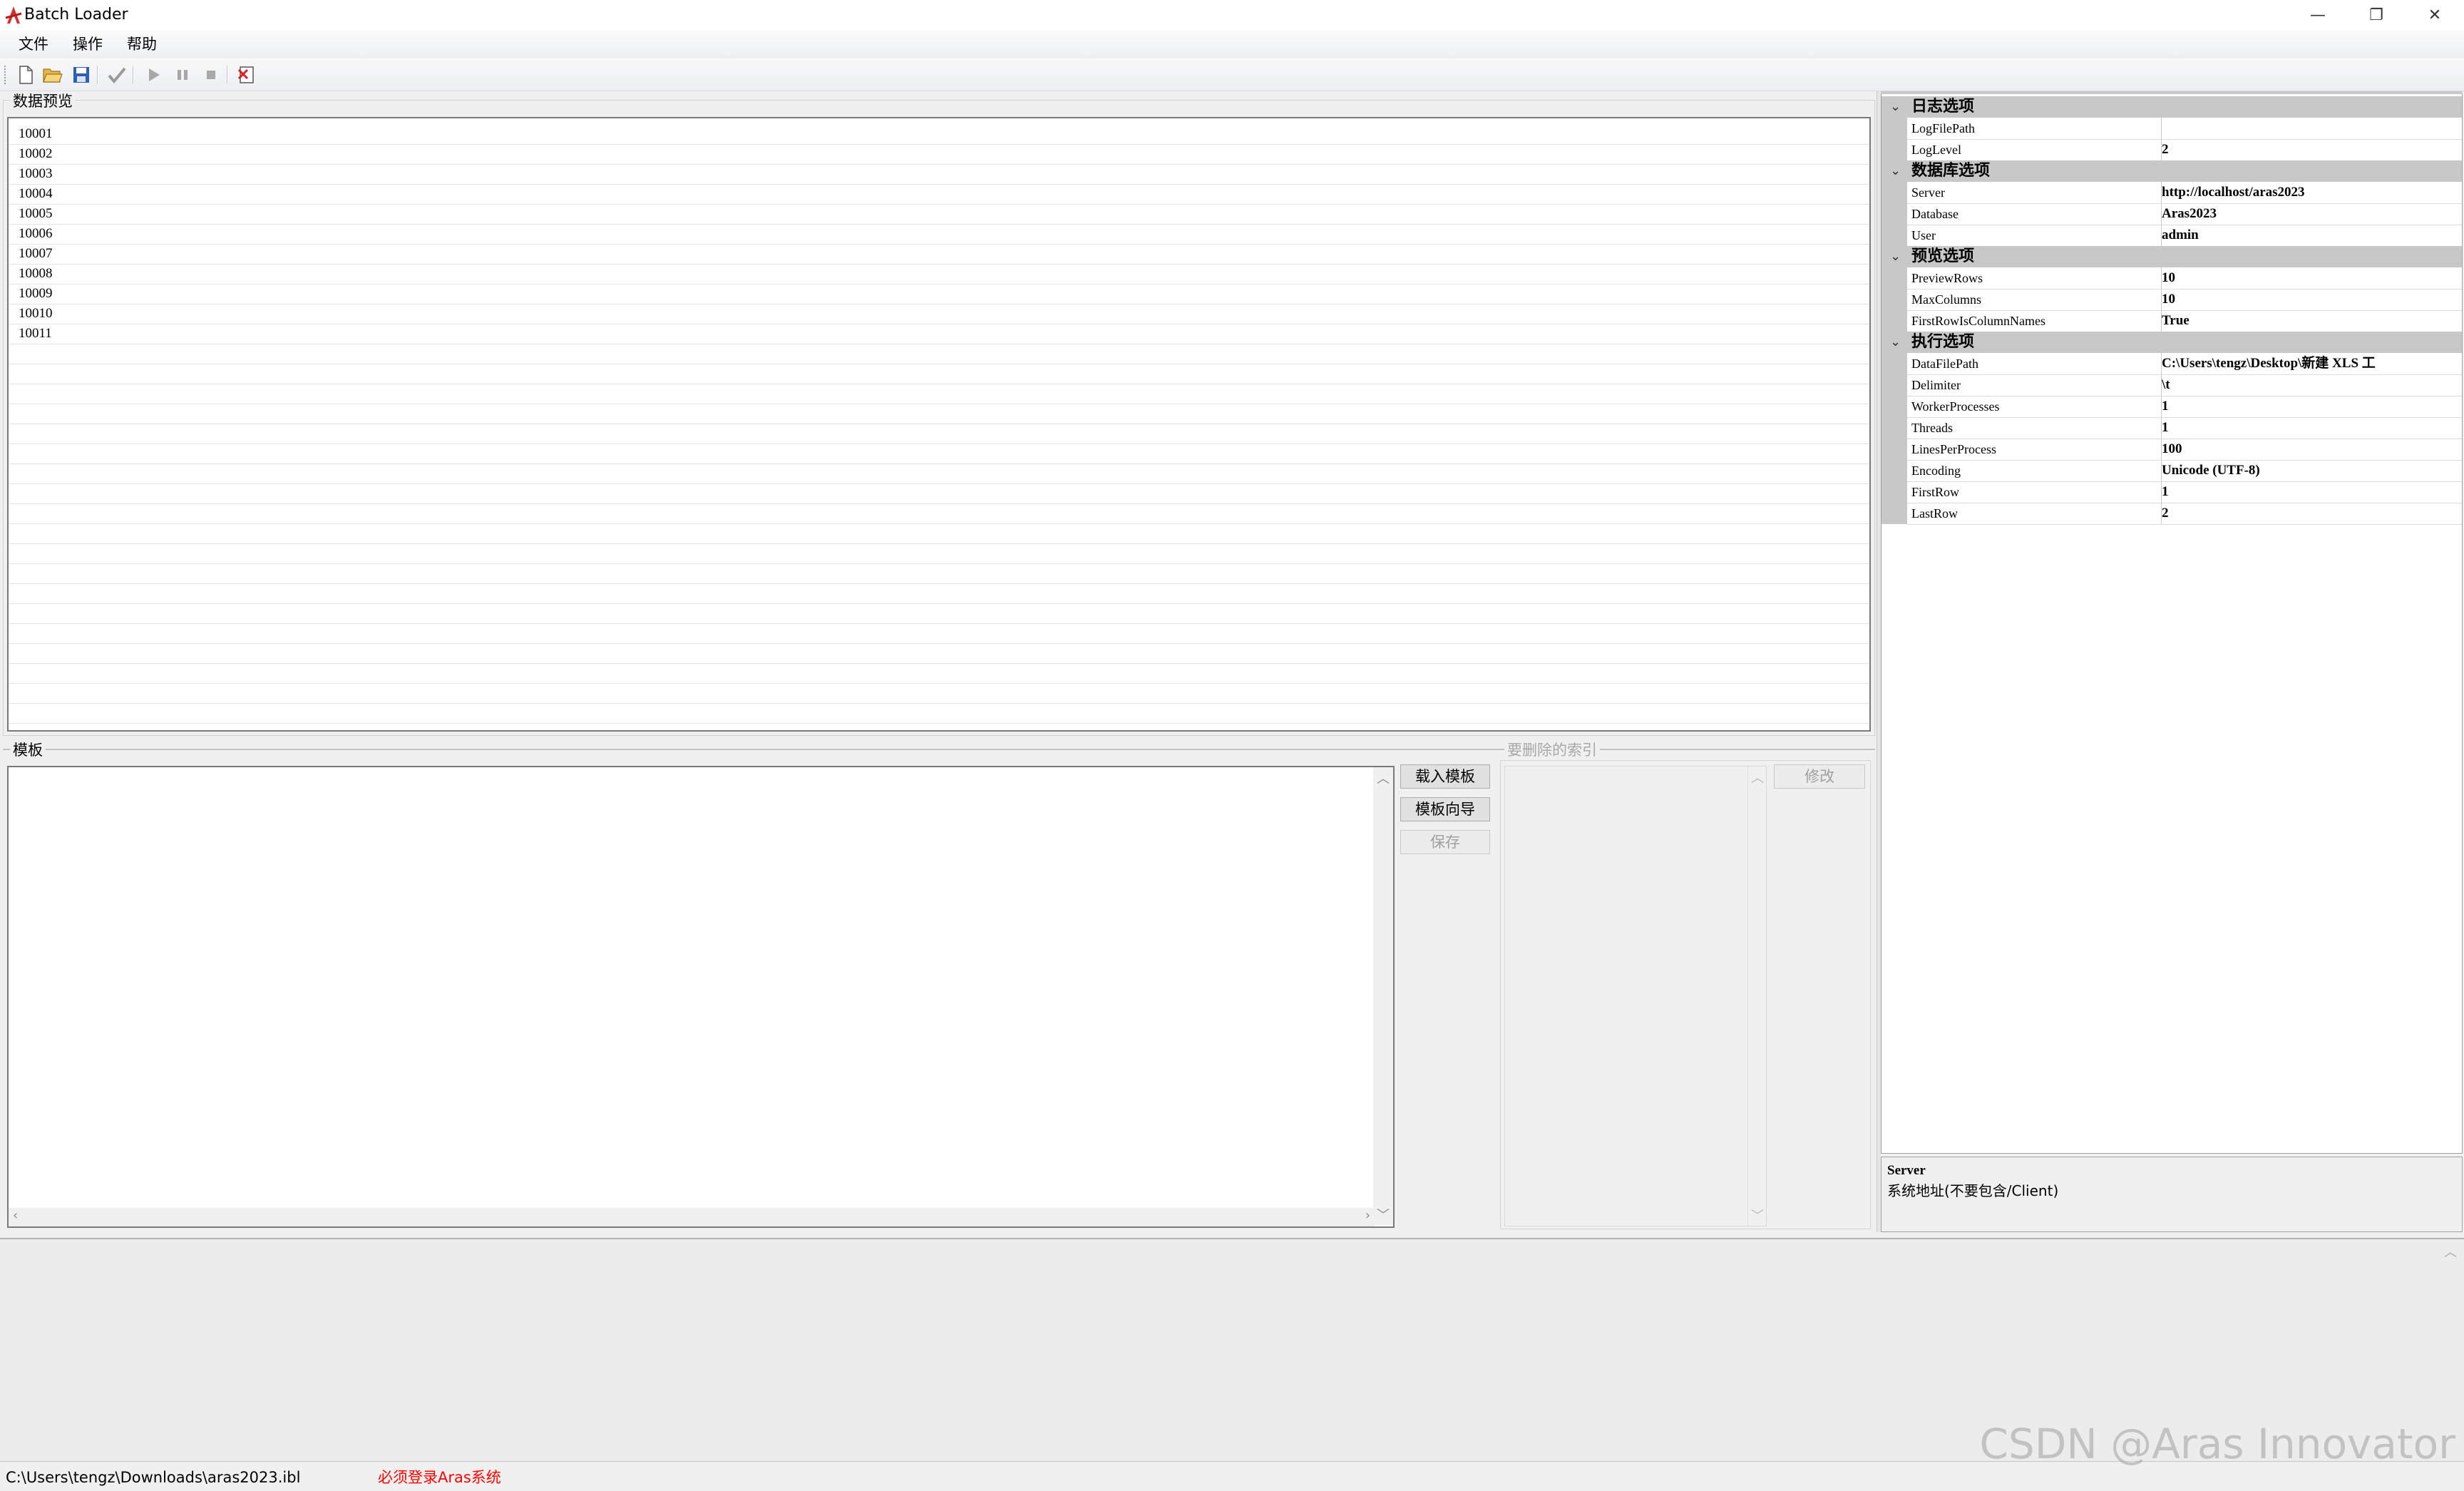 This screenshot has width=2464, height=1491. I want to click on property-row: Delimiter \t, so click(2172, 385).